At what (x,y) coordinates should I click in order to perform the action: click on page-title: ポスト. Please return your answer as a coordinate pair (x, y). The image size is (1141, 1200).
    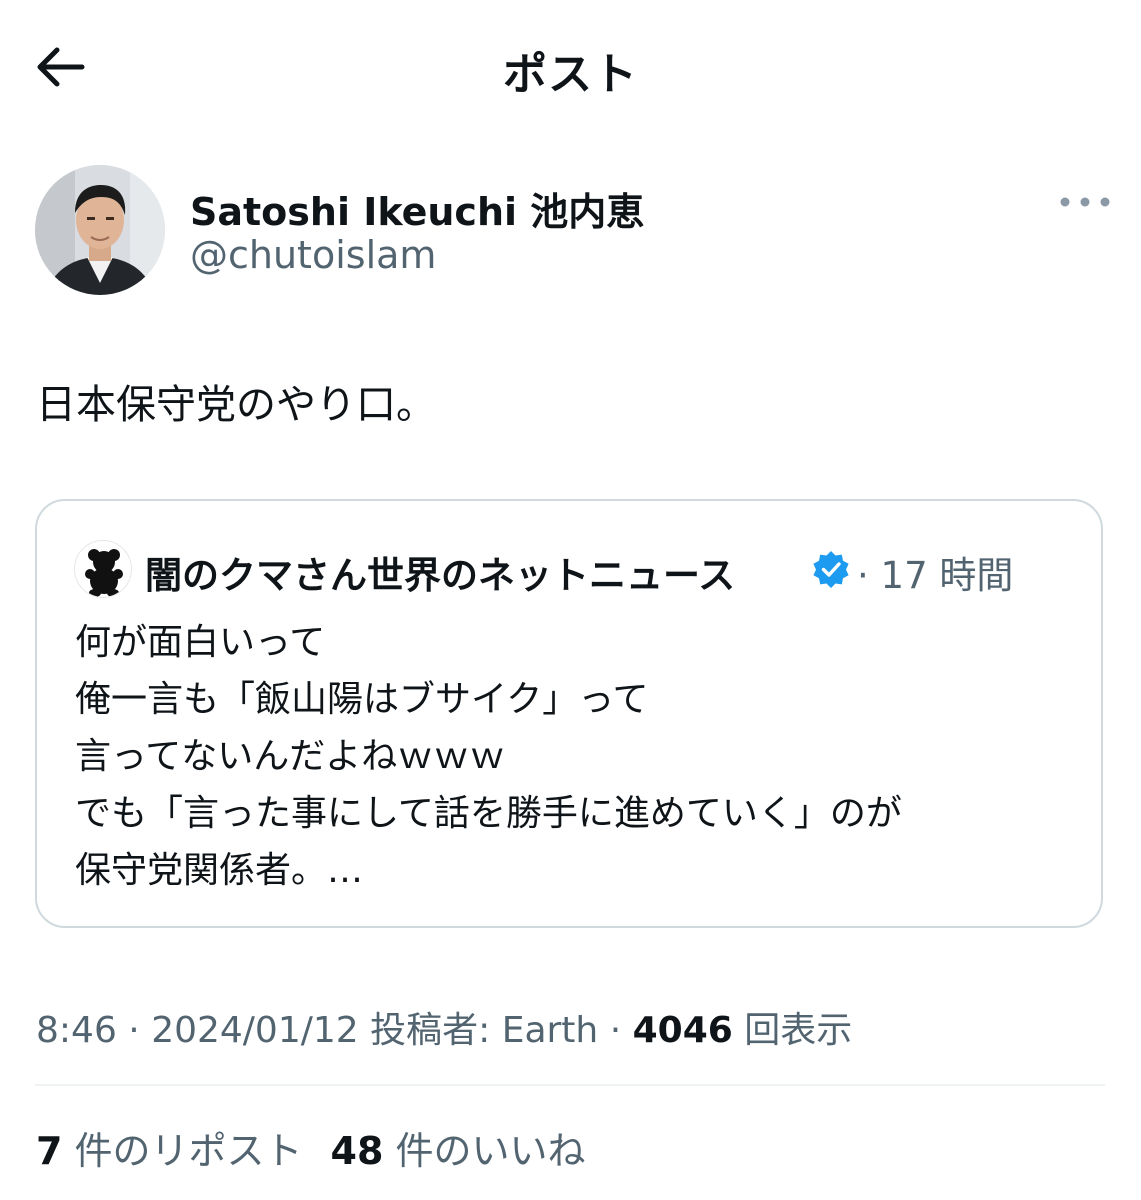
    Looking at the image, I should click on (570, 74).